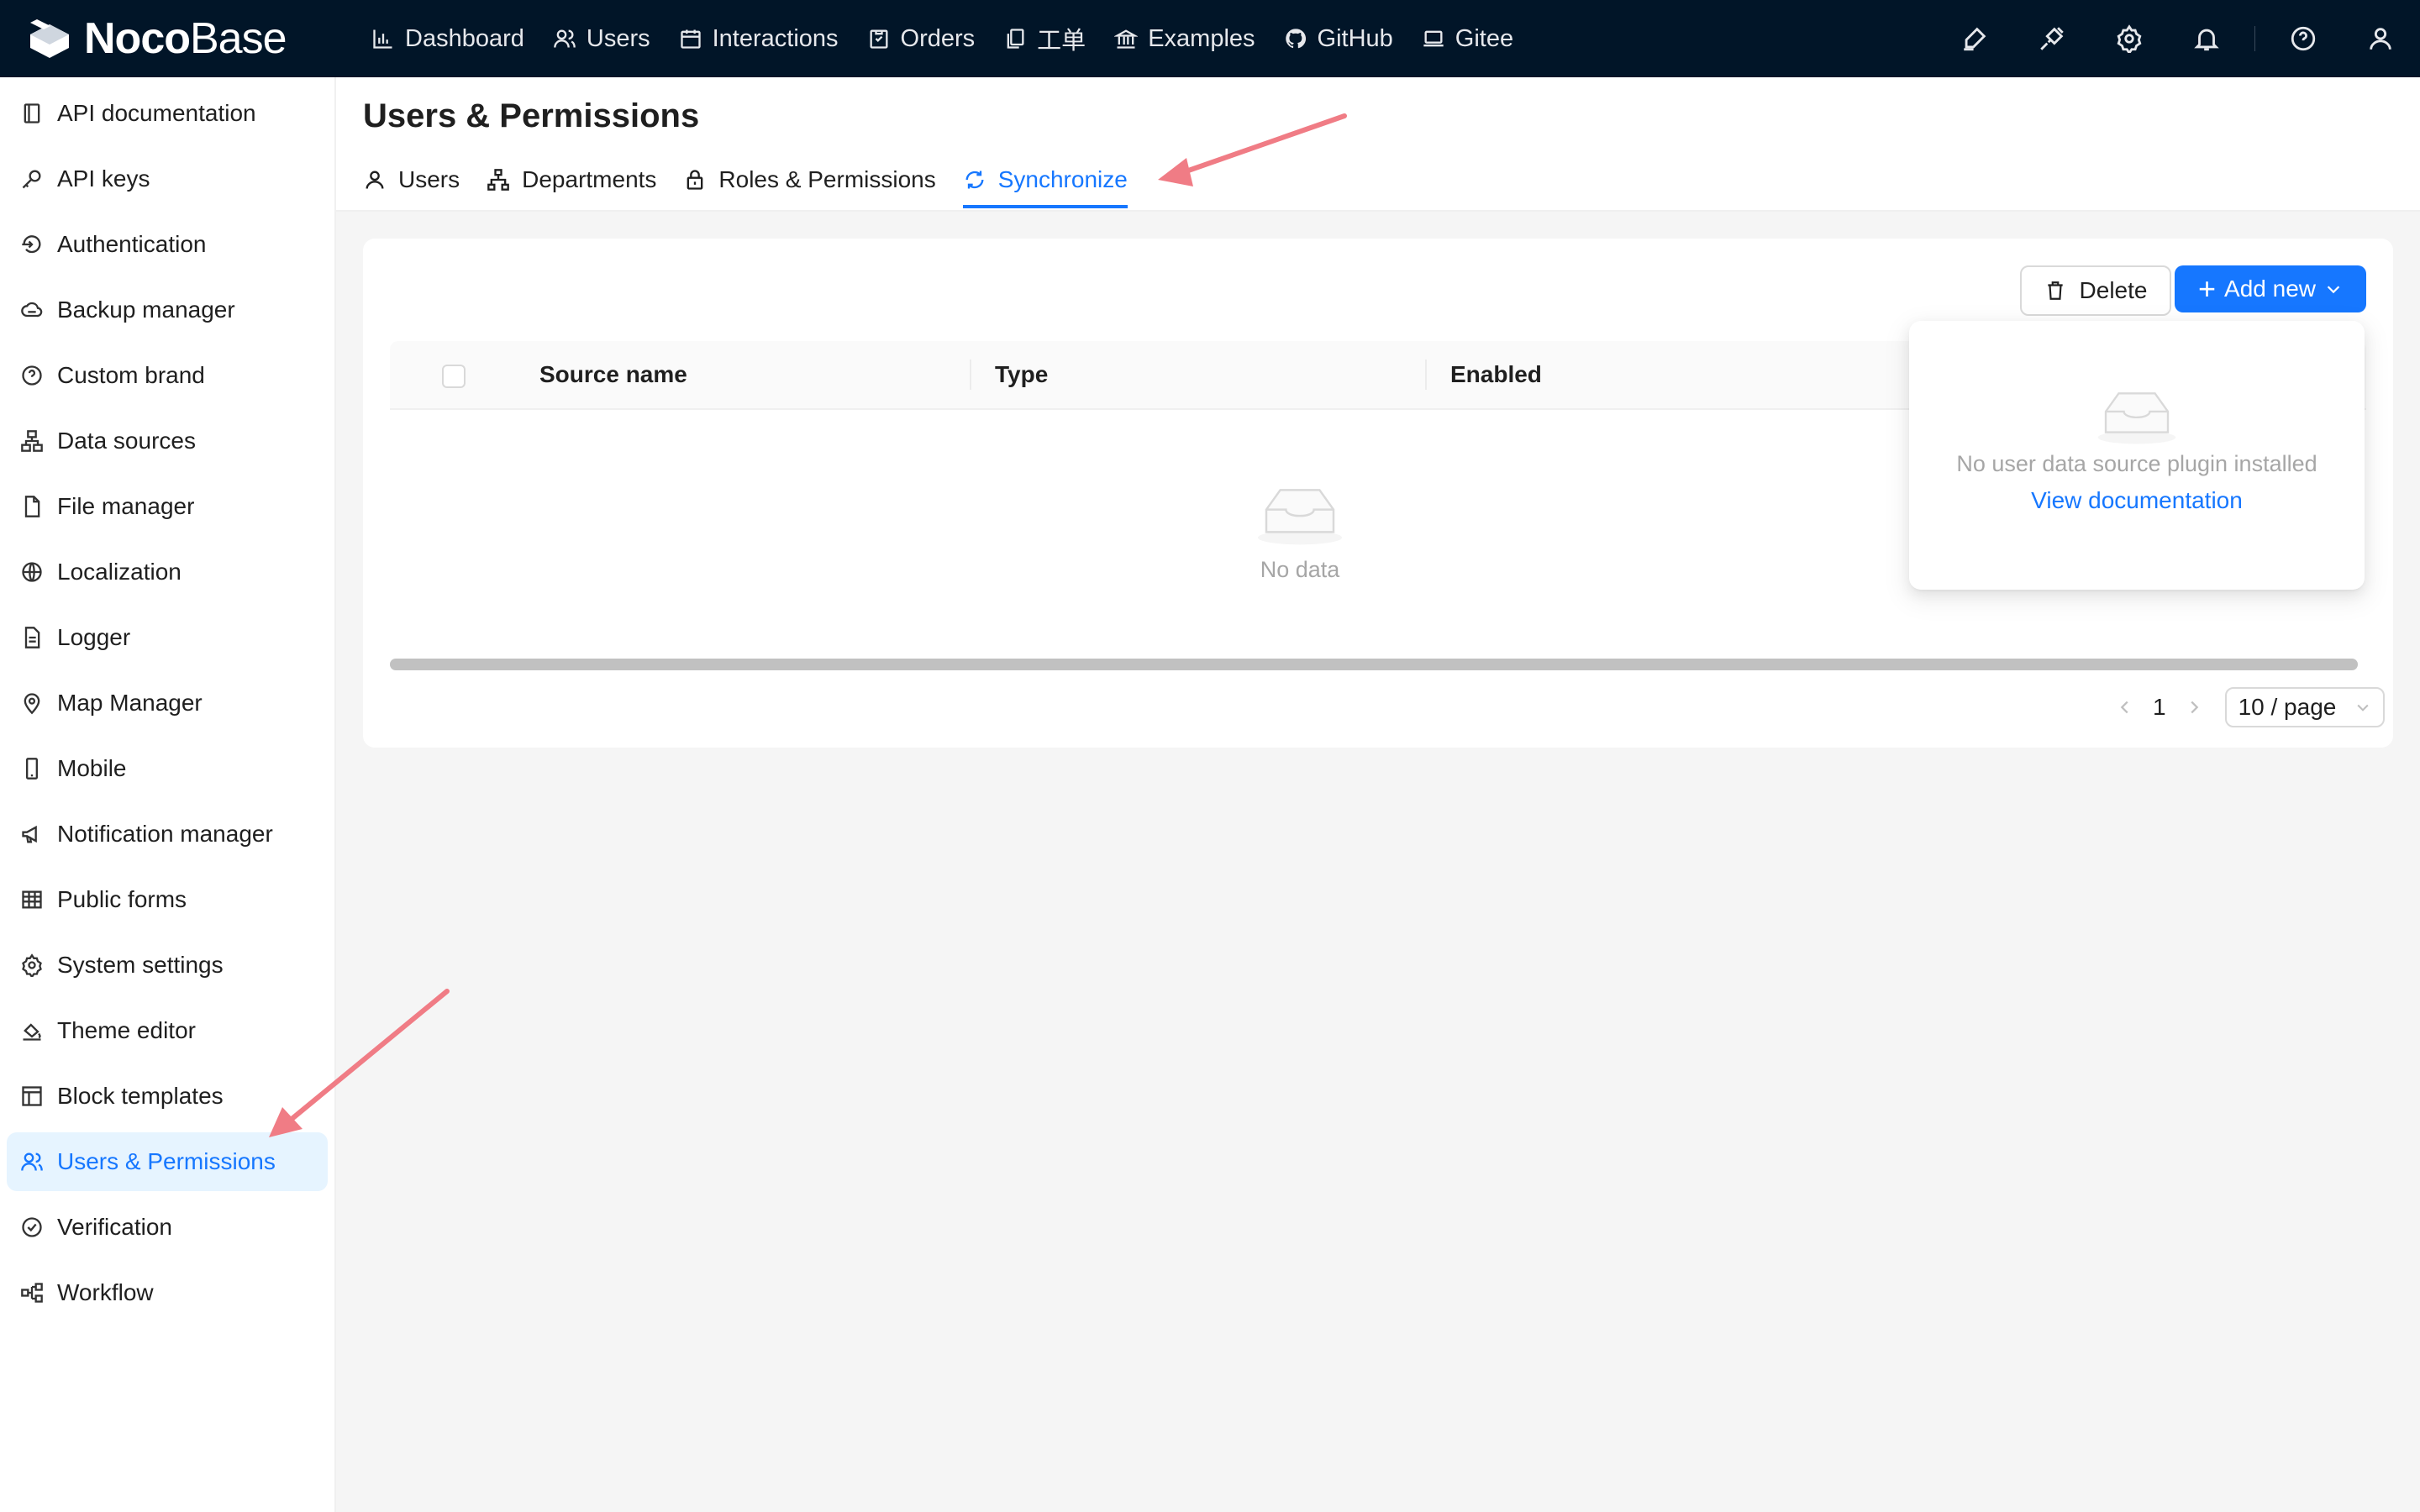 This screenshot has height=1512, width=2420. Describe the element at coordinates (2052, 38) in the screenshot. I see `plugin-icon` at that location.